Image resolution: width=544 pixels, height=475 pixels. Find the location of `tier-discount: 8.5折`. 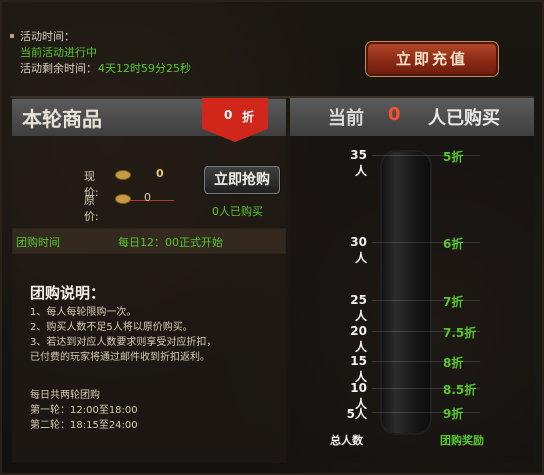

tier-discount: 8.5折 is located at coordinates (460, 390).